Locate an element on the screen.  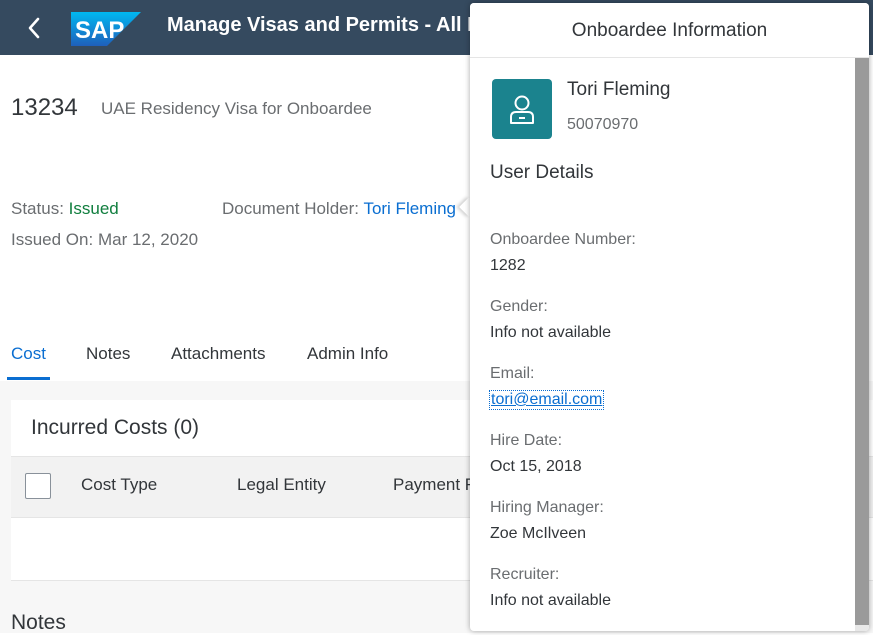
tab-attachments: Attachments is located at coordinates (218, 354).